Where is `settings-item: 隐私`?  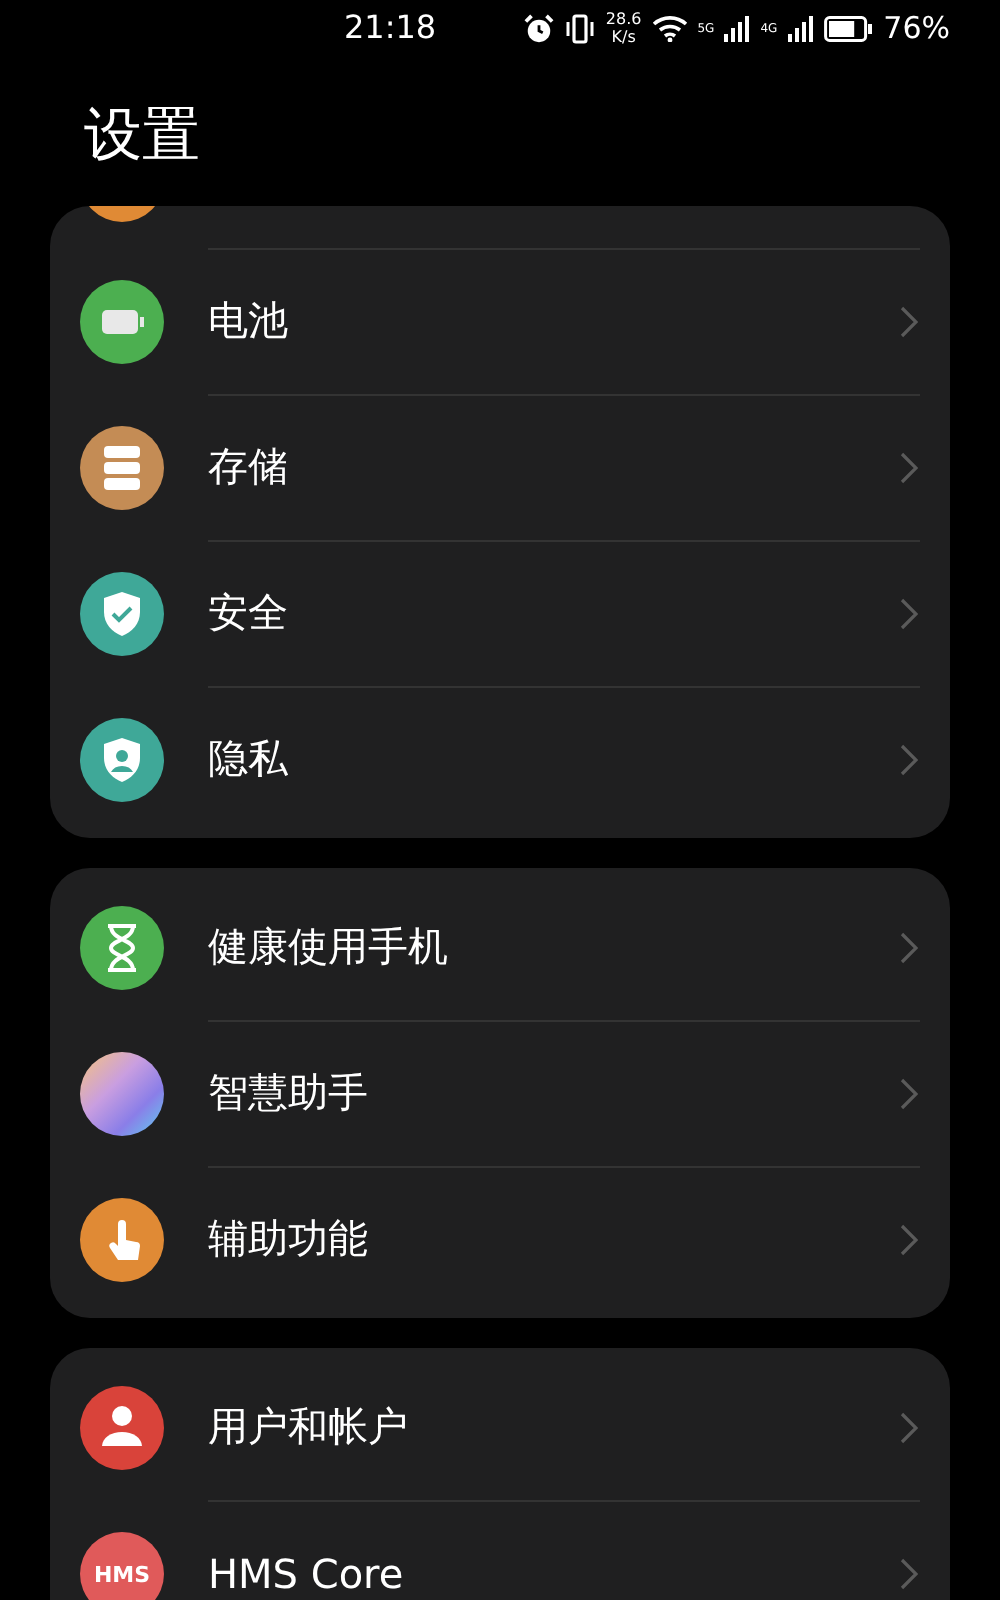
settings-item: 隐私 is located at coordinates (500, 759).